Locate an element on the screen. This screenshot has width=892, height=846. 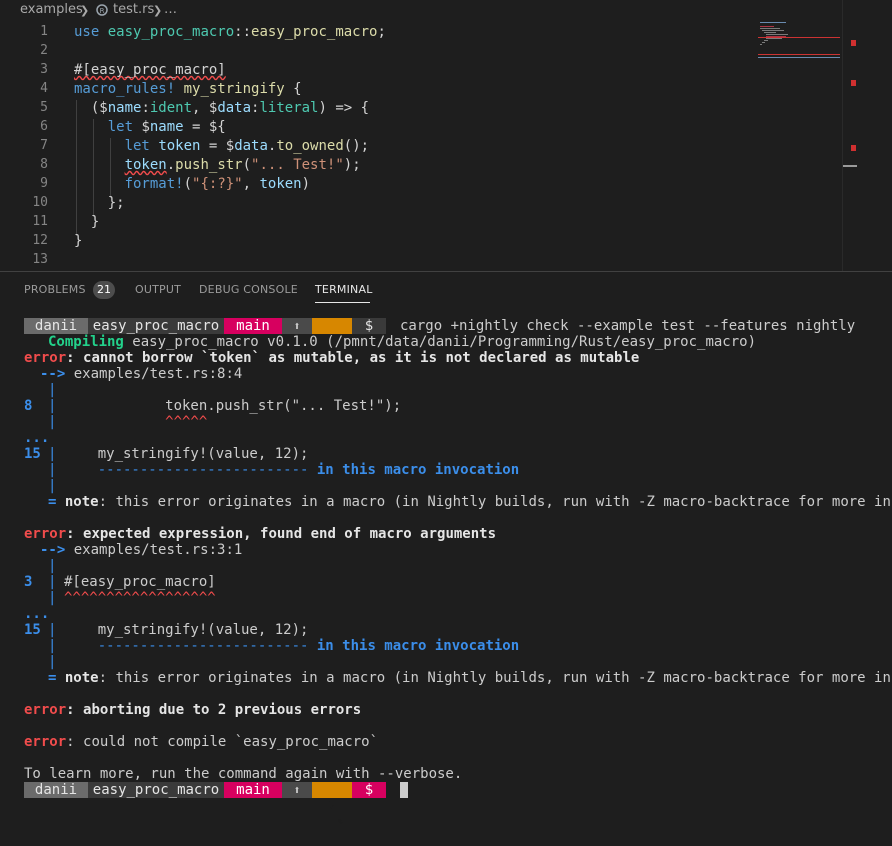
line-number: 2 is located at coordinates (44, 50).